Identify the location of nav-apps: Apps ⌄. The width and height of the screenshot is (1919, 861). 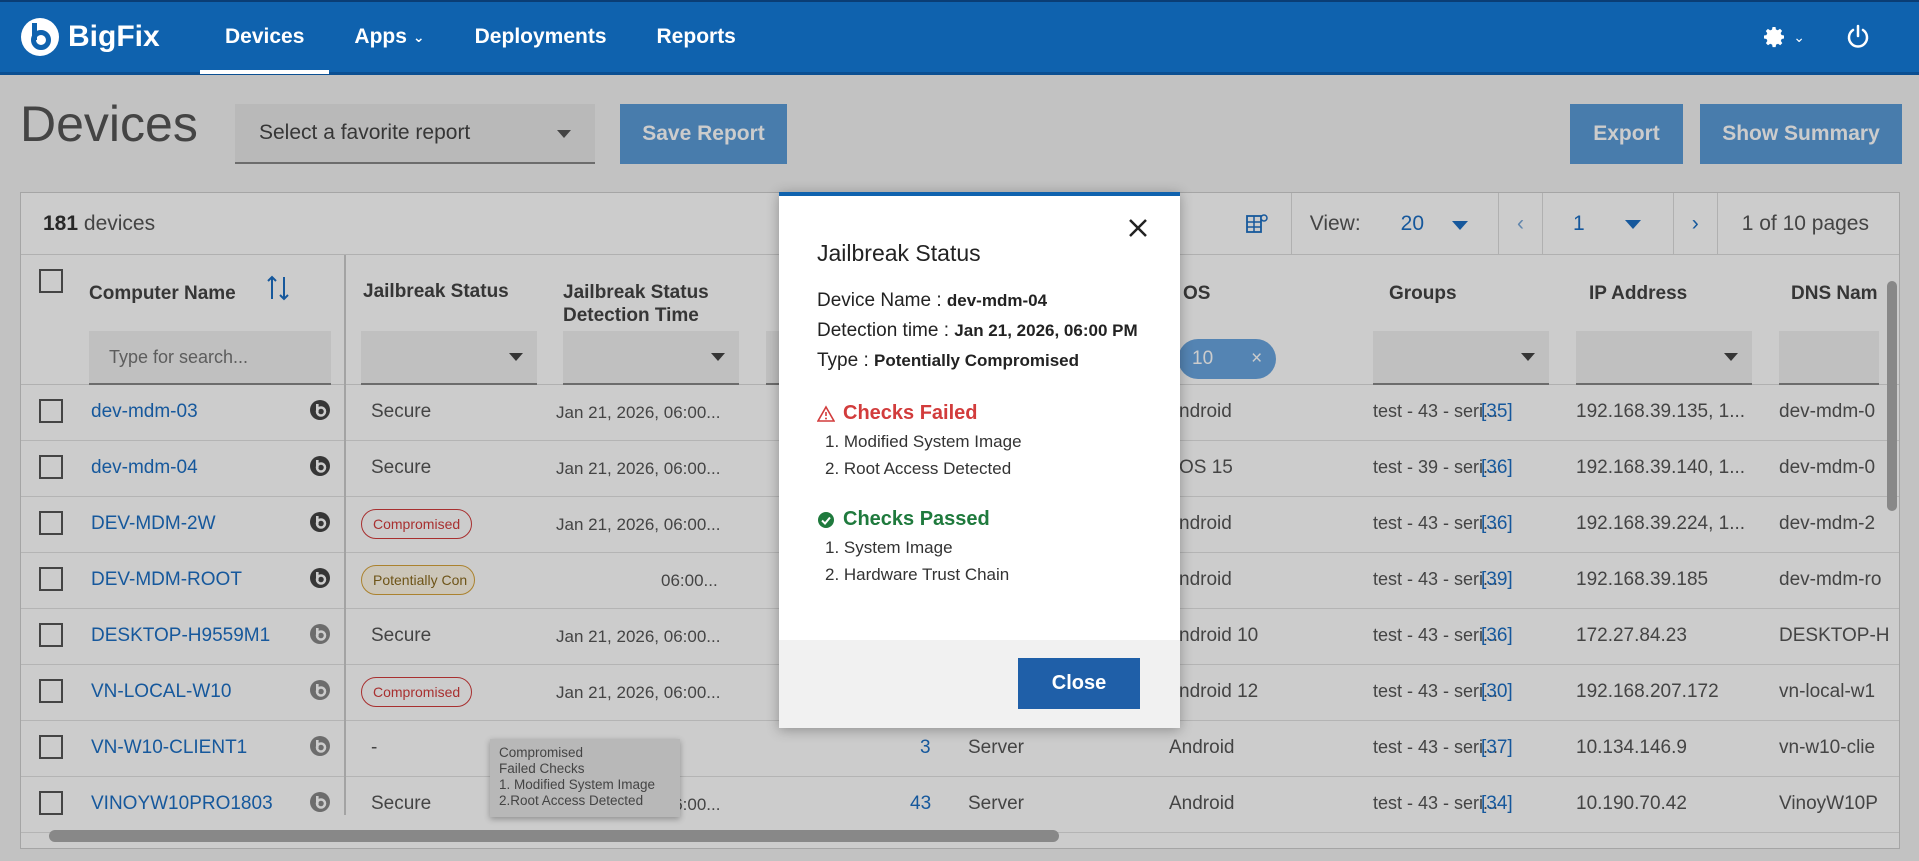
(389, 37).